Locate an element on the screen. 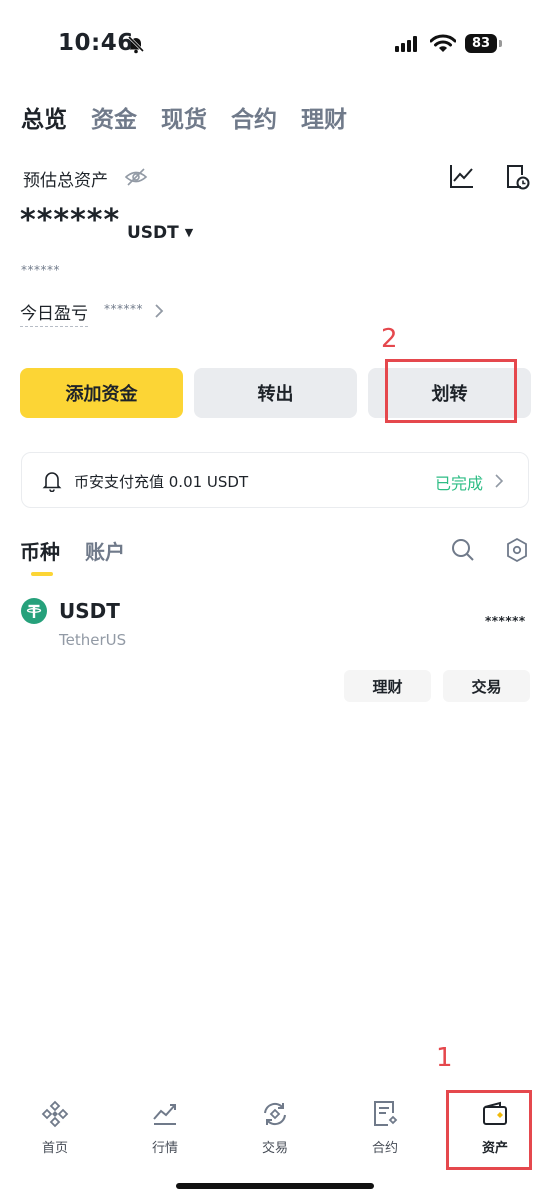 This screenshot has height=1200, width=551. nav-futures: 合约 is located at coordinates (385, 1130).